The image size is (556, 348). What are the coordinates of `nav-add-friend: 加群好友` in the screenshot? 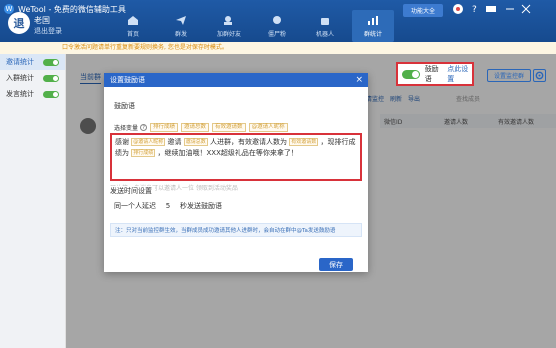 It's located at (229, 26).